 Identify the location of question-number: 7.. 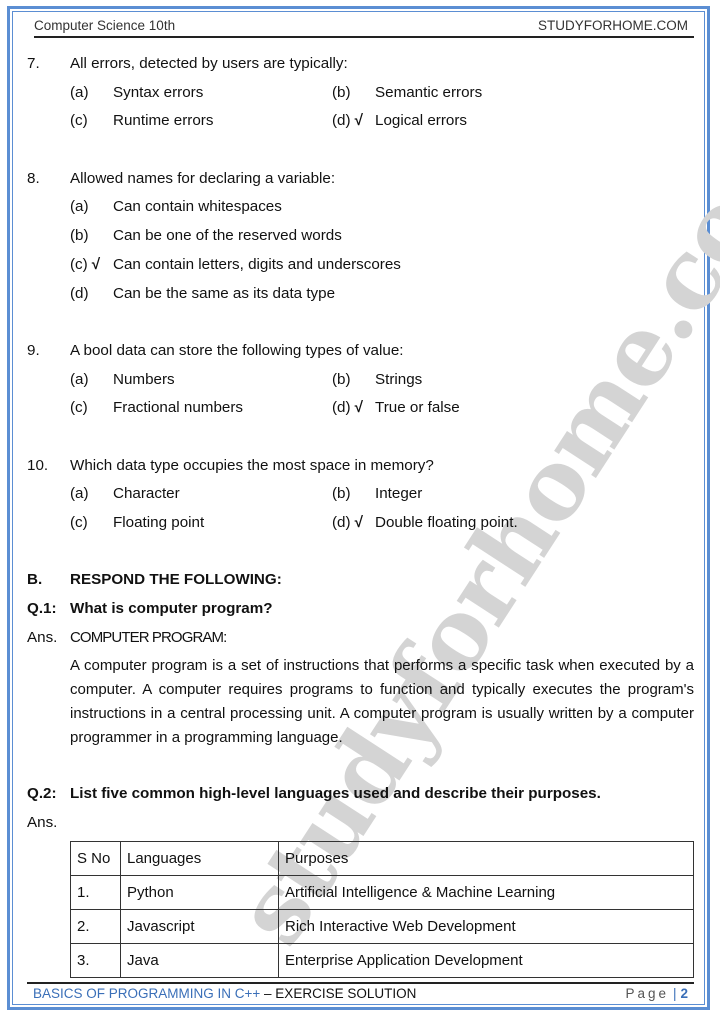
(33, 63).